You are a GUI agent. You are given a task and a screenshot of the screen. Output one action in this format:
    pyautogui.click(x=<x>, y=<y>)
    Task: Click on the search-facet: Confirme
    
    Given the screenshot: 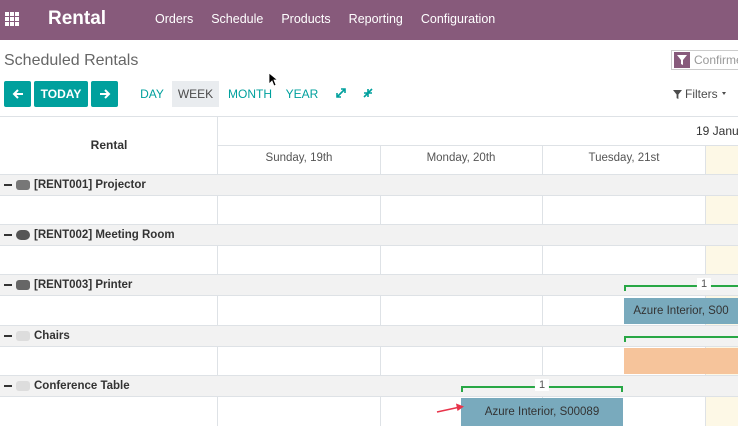 What is the action you would take?
    pyautogui.click(x=716, y=60)
    